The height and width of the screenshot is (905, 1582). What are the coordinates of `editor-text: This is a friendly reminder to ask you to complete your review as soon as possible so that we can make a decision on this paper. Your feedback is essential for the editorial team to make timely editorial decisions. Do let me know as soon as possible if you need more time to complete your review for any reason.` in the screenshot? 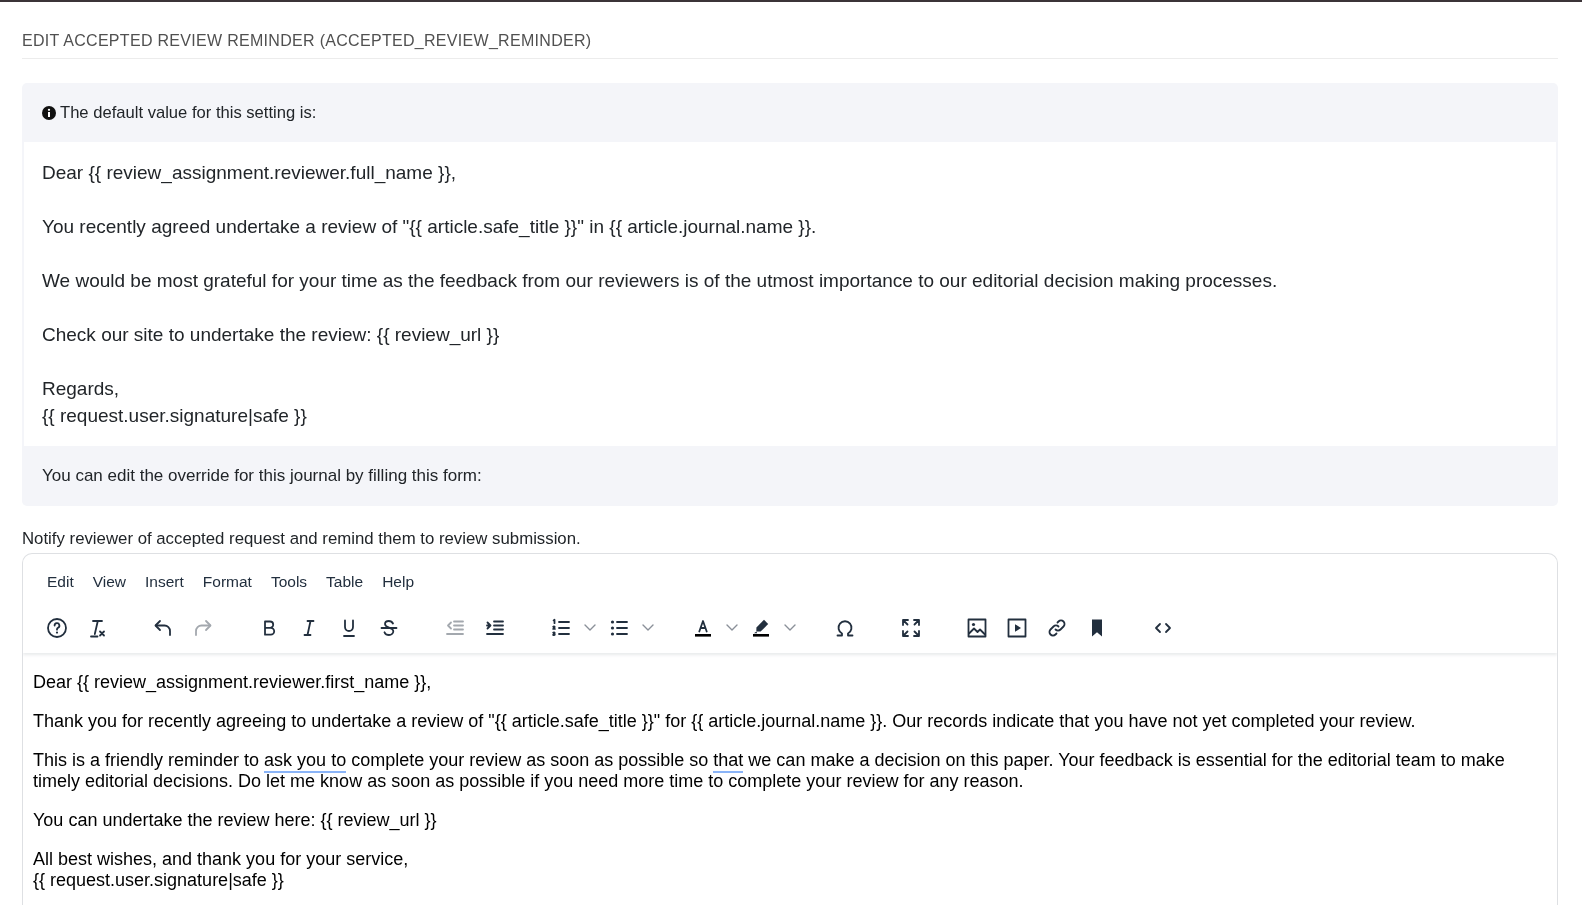 It's located at (769, 771).